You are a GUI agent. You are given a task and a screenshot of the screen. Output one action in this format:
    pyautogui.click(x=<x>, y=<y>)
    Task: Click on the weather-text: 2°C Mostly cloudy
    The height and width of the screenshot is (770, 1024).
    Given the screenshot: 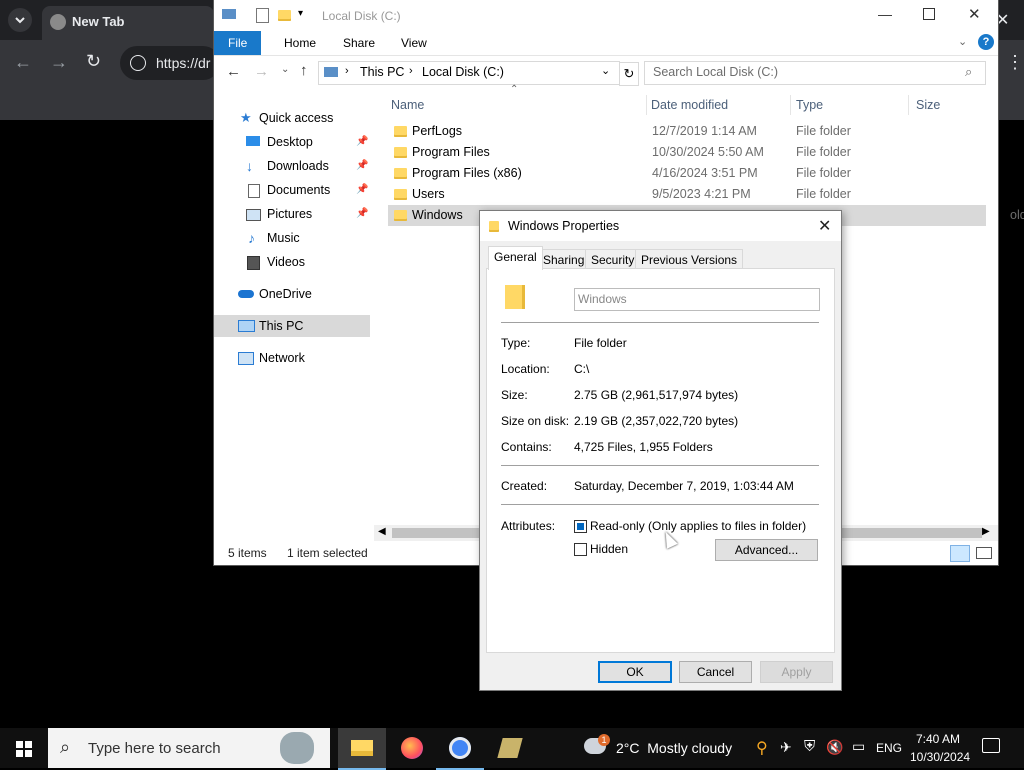 What is the action you would take?
    pyautogui.click(x=674, y=748)
    